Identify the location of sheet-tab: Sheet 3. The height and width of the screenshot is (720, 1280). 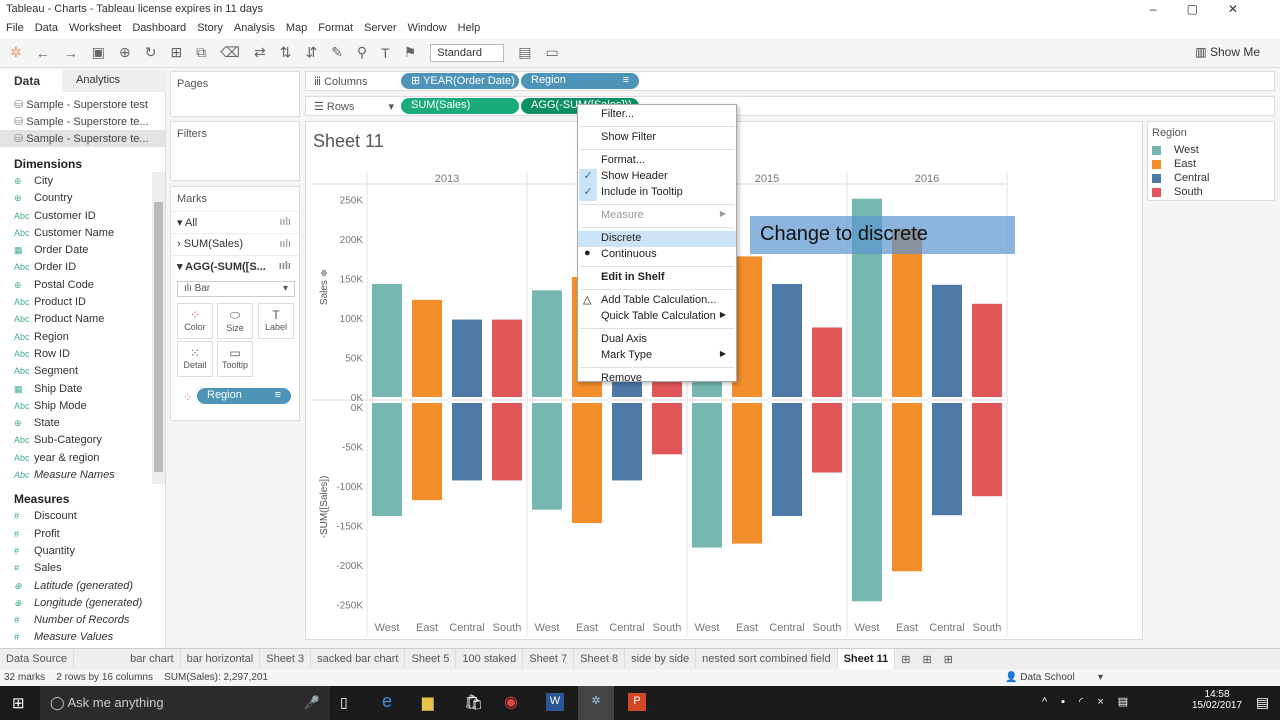
(286, 659).